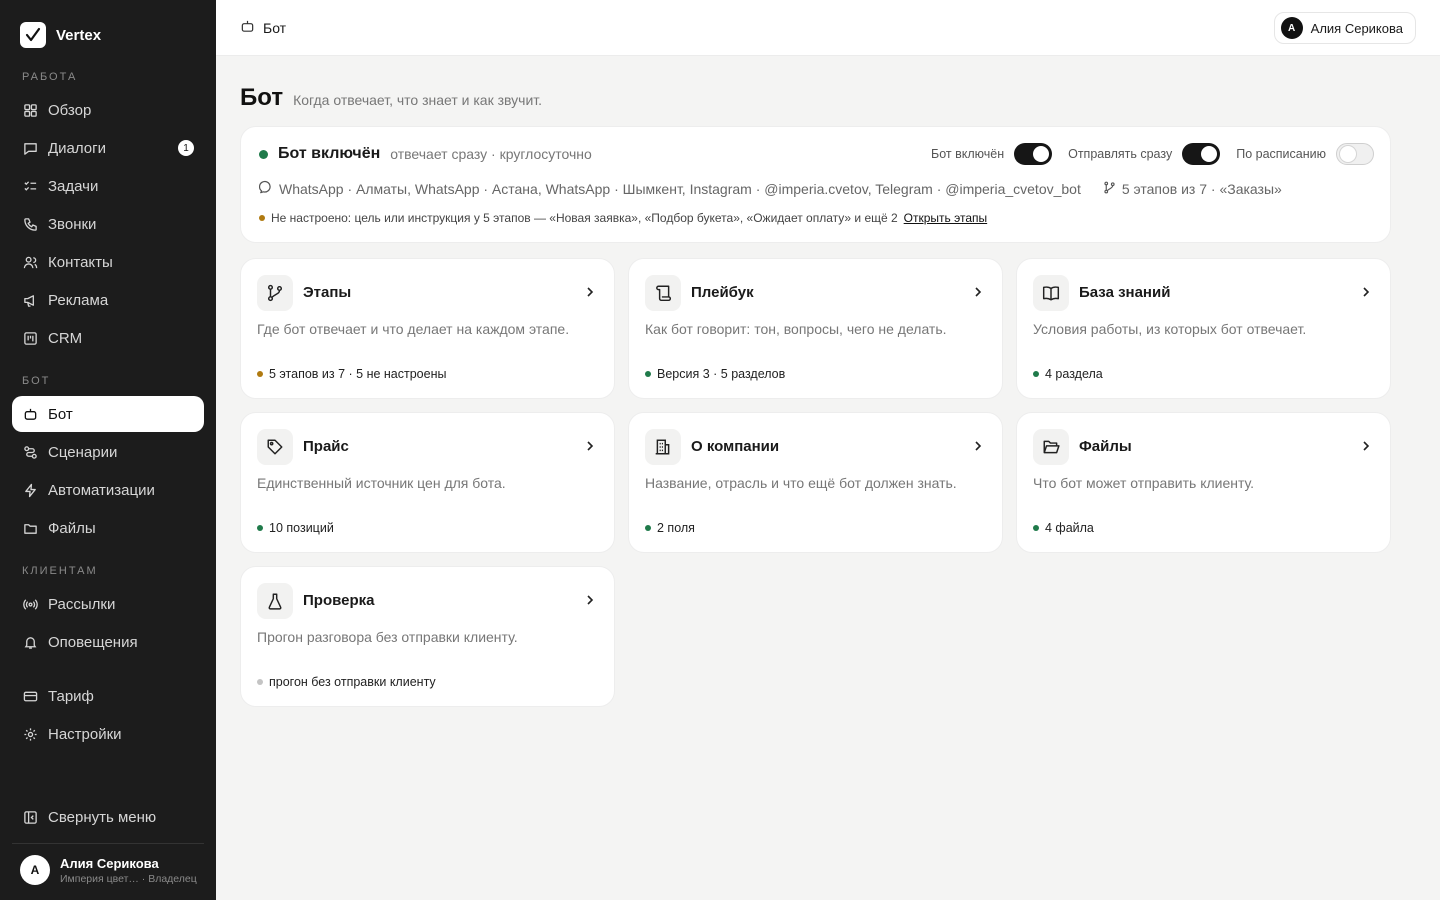 The height and width of the screenshot is (900, 1440). Describe the element at coordinates (77, 148) in the screenshot. I see `sidebar-item-label: Диалоги` at that location.